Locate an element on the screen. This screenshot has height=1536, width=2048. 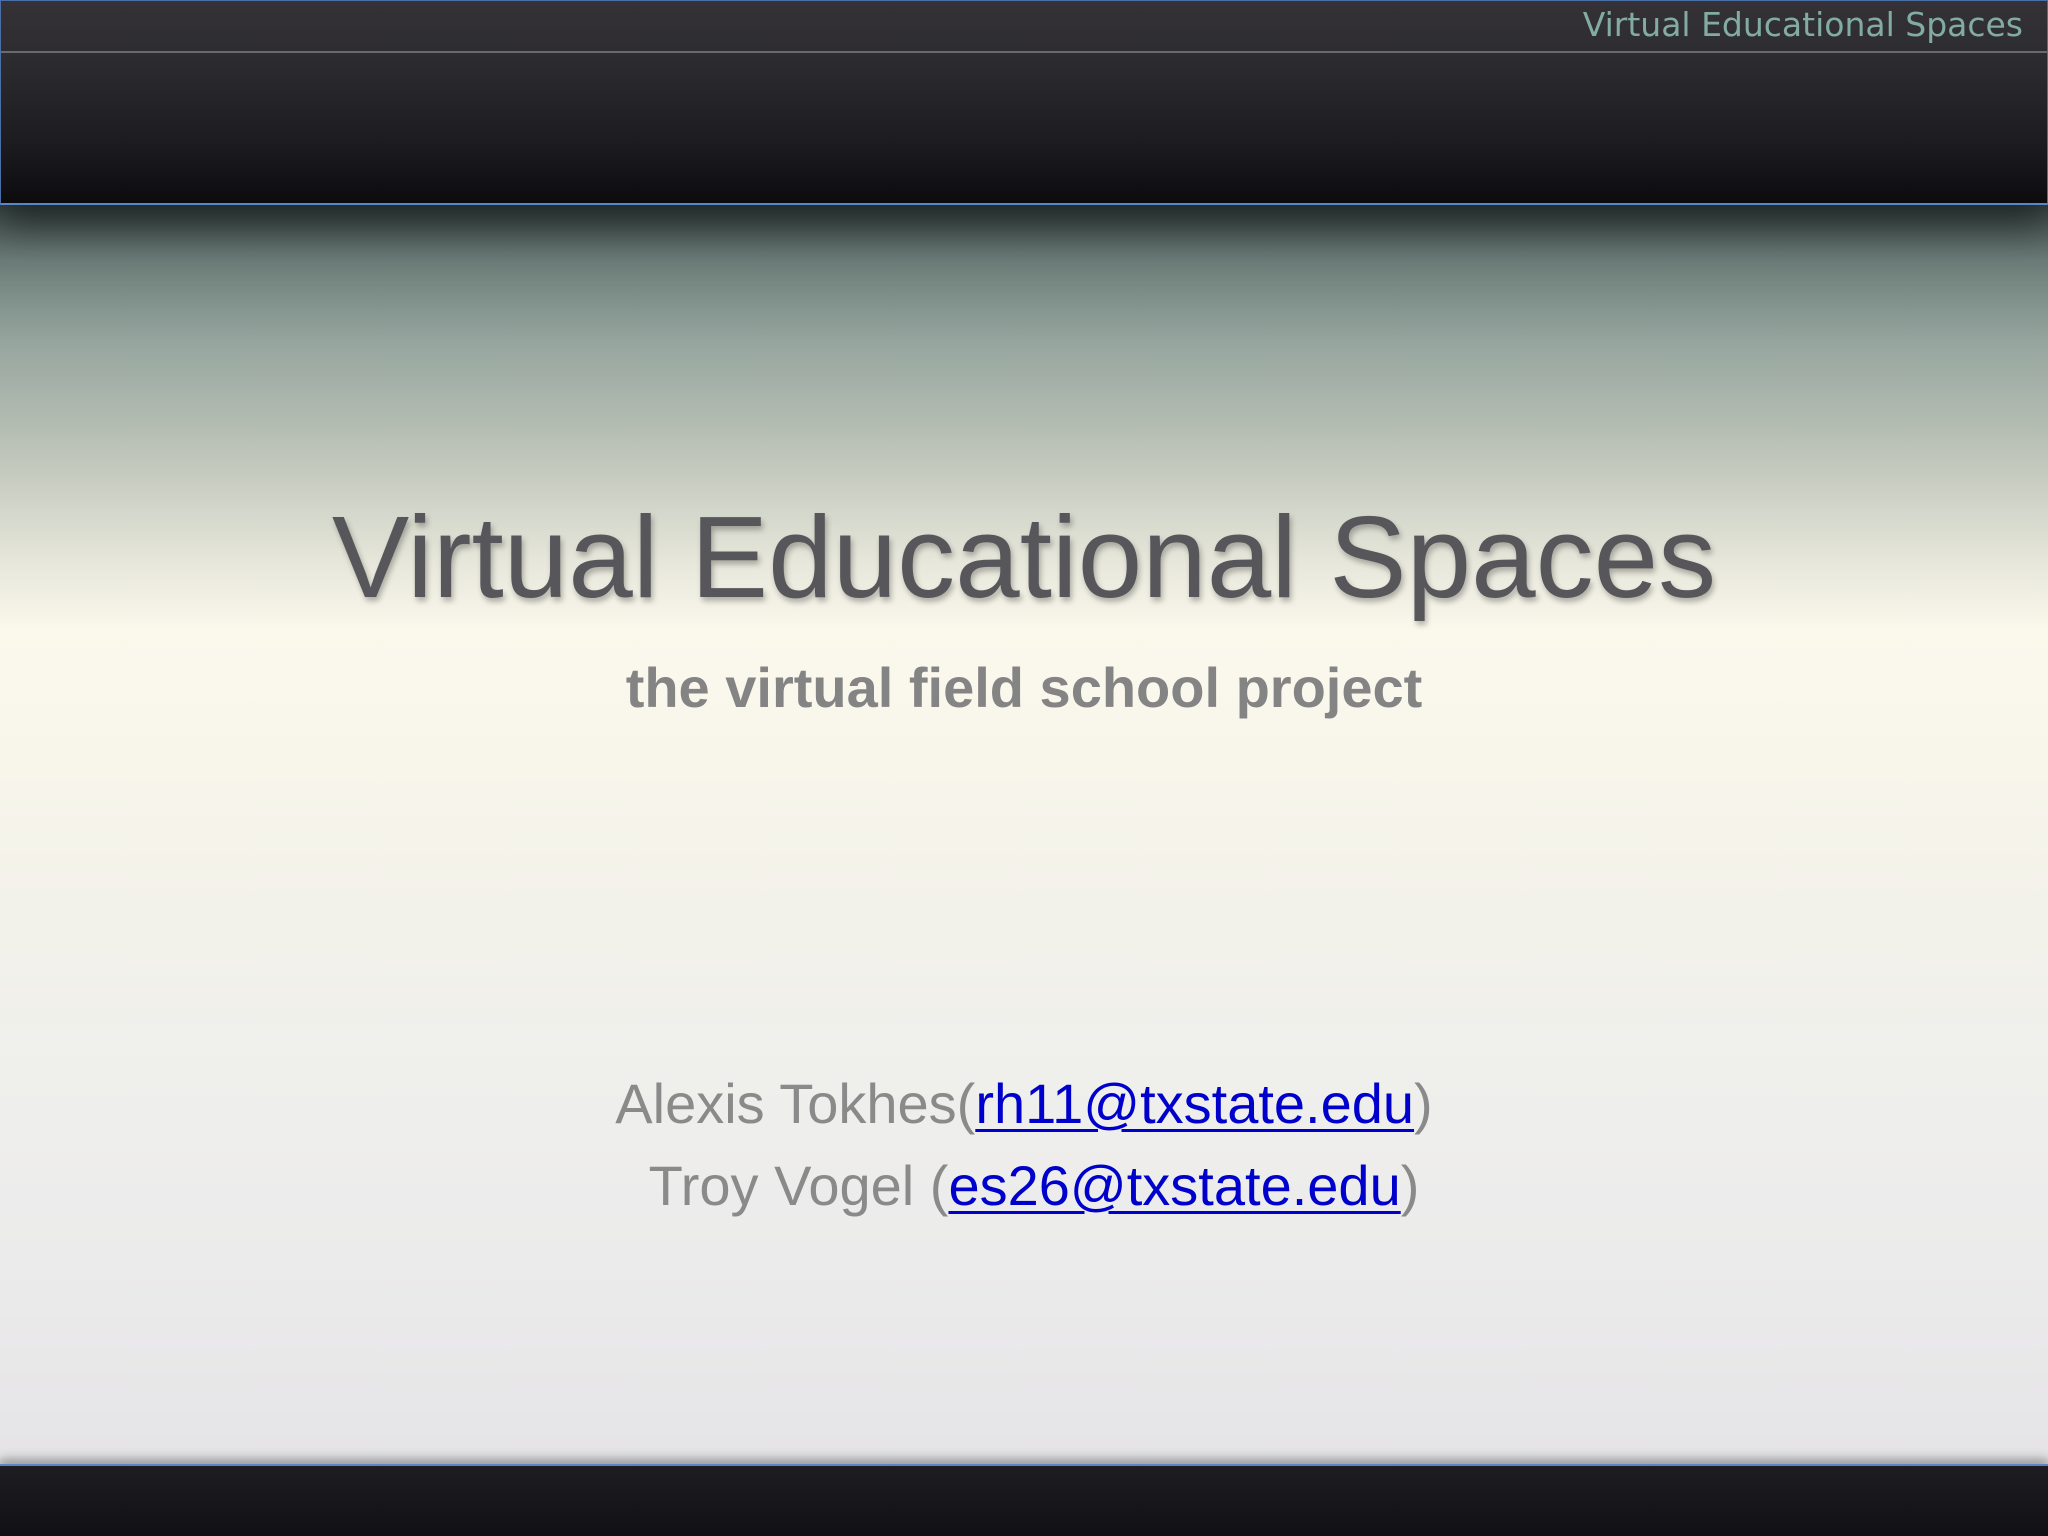
author-line-2: Troy Vogel (es26@txstate.edu) is located at coordinates (1024, 1186).